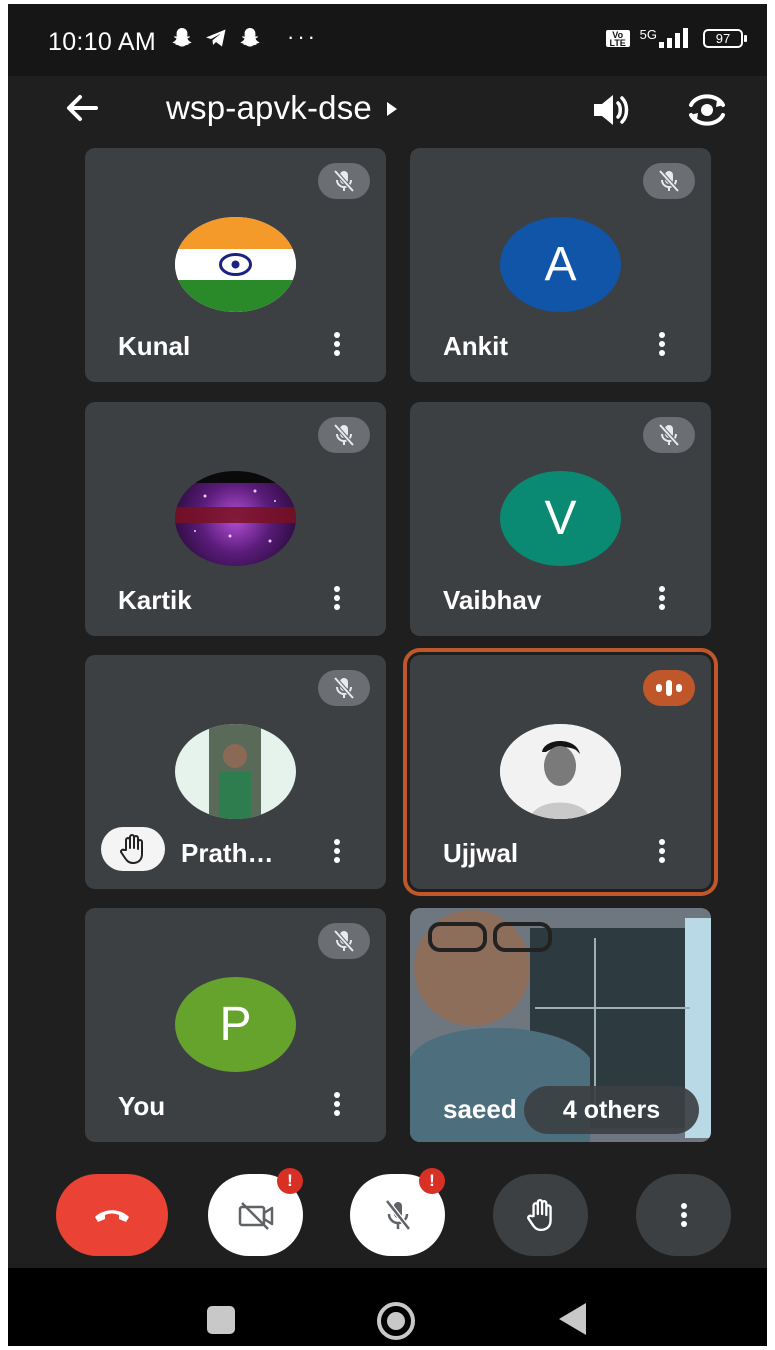 The width and height of the screenshot is (775, 1350). I want to click on others-count-chip: 4 others, so click(611, 1110).